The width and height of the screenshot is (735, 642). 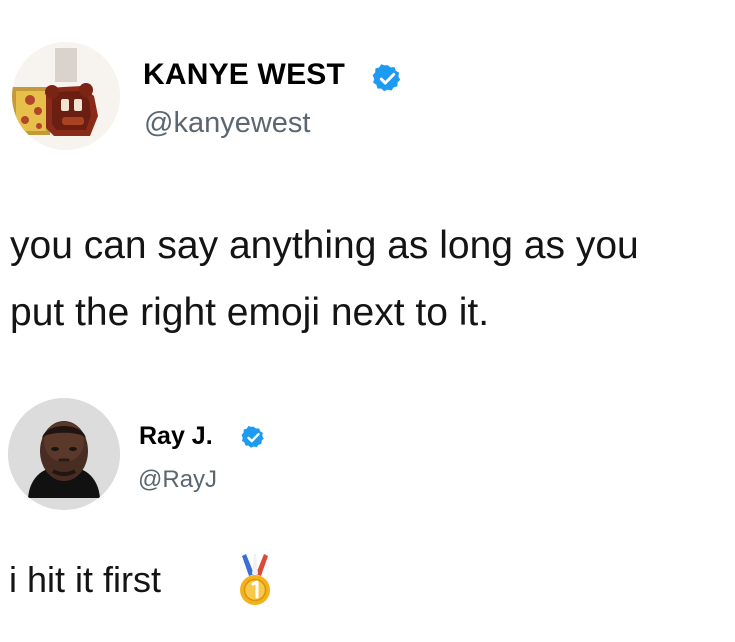 I want to click on author-handle: @kanyewest, so click(x=227, y=123).